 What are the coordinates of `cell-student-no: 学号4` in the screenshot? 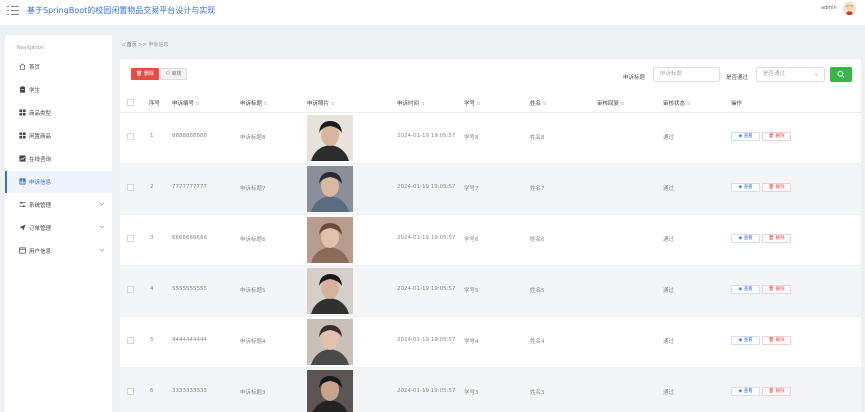 It's located at (471, 342).